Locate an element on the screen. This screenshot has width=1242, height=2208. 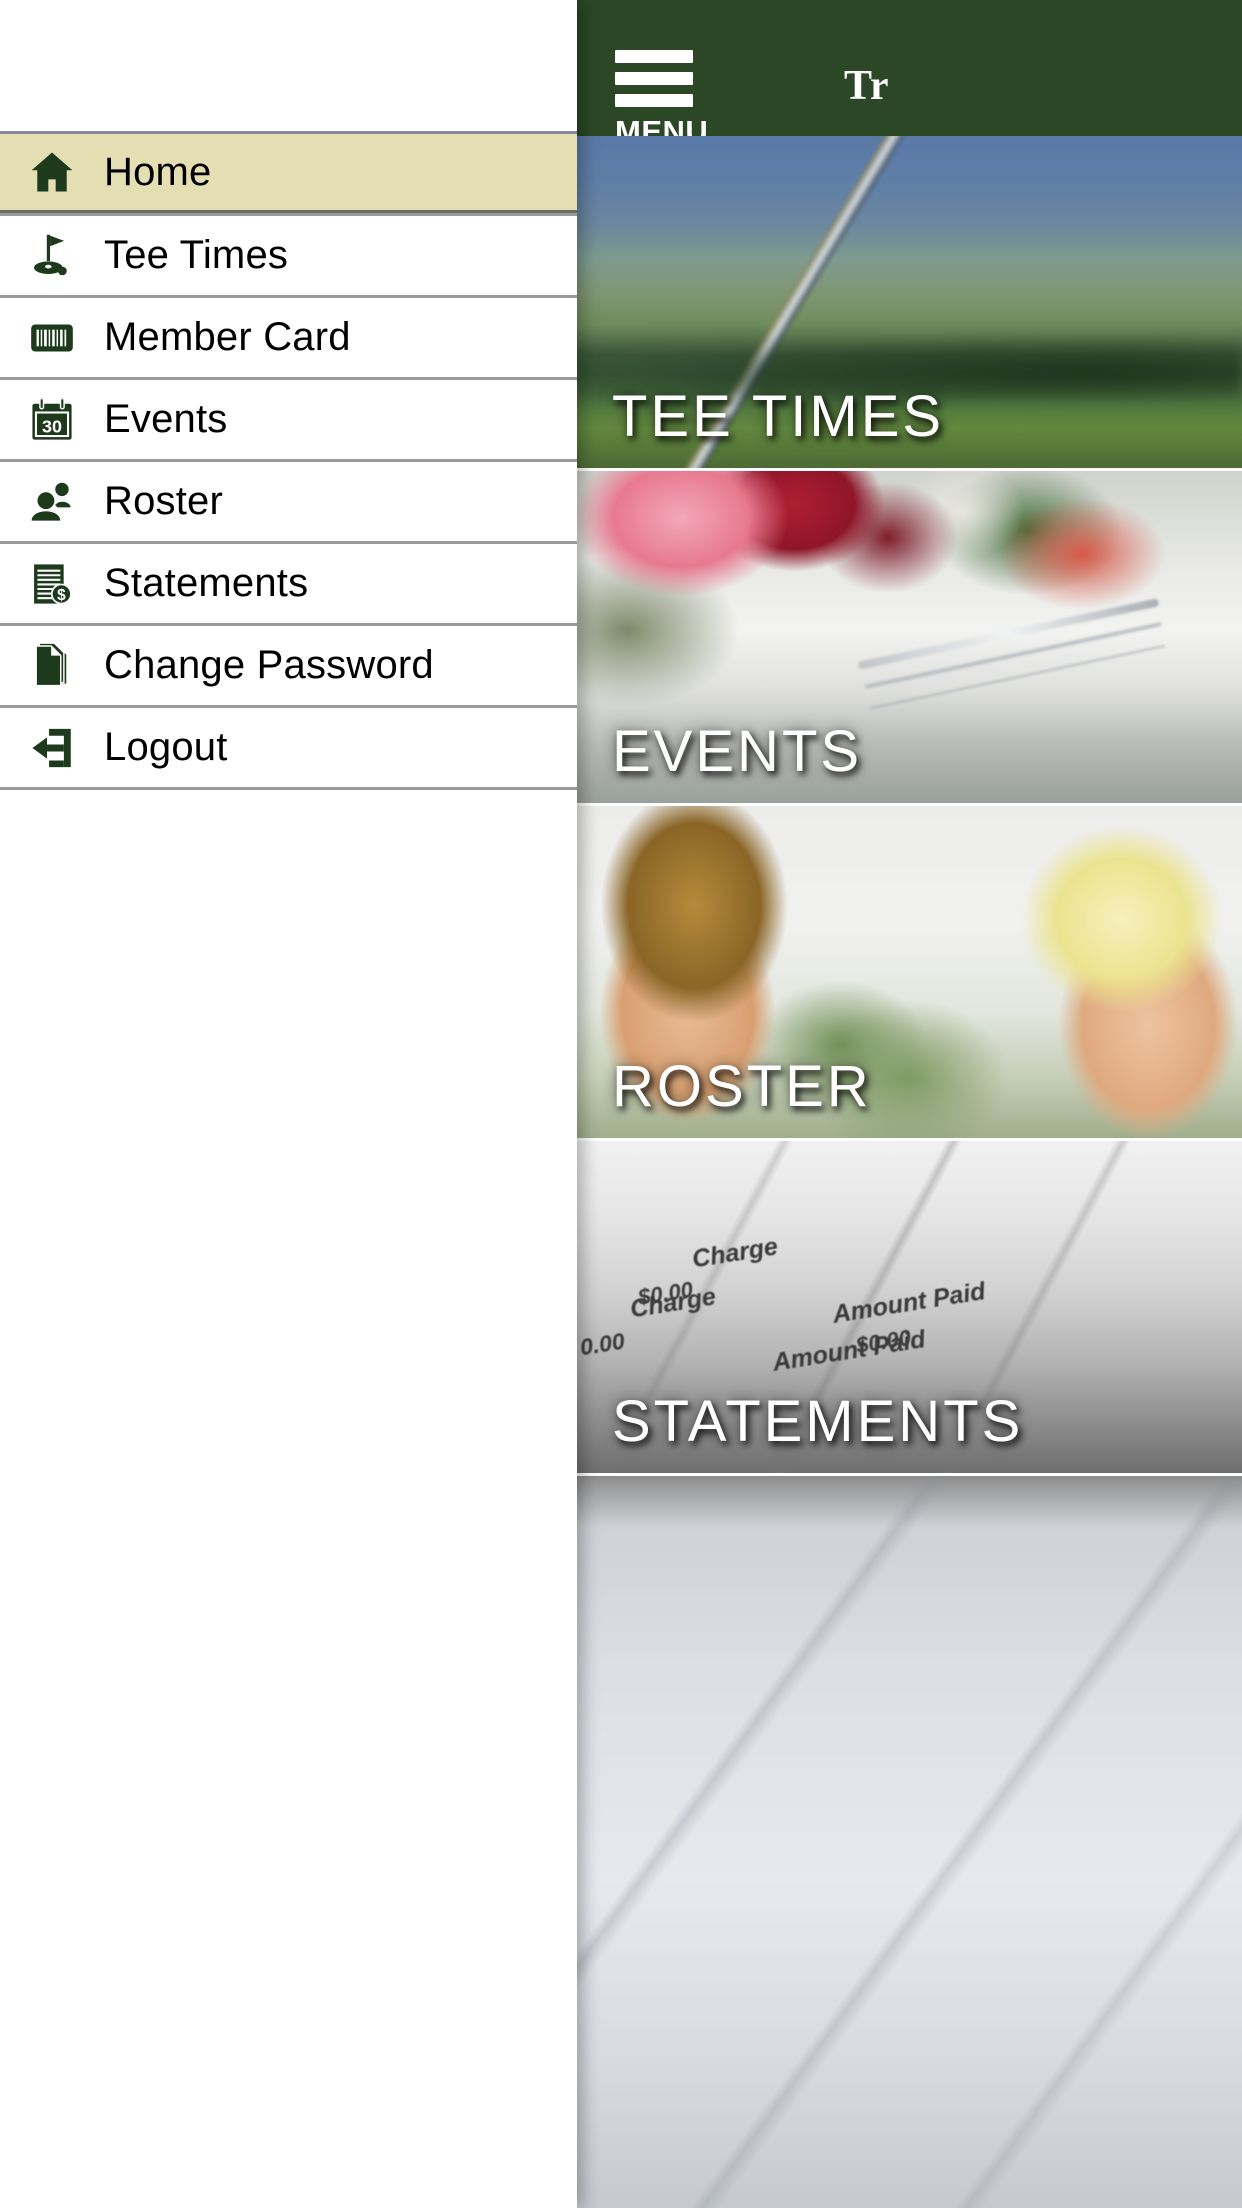
tile-label-roster: ROSTER is located at coordinates (742, 1086).